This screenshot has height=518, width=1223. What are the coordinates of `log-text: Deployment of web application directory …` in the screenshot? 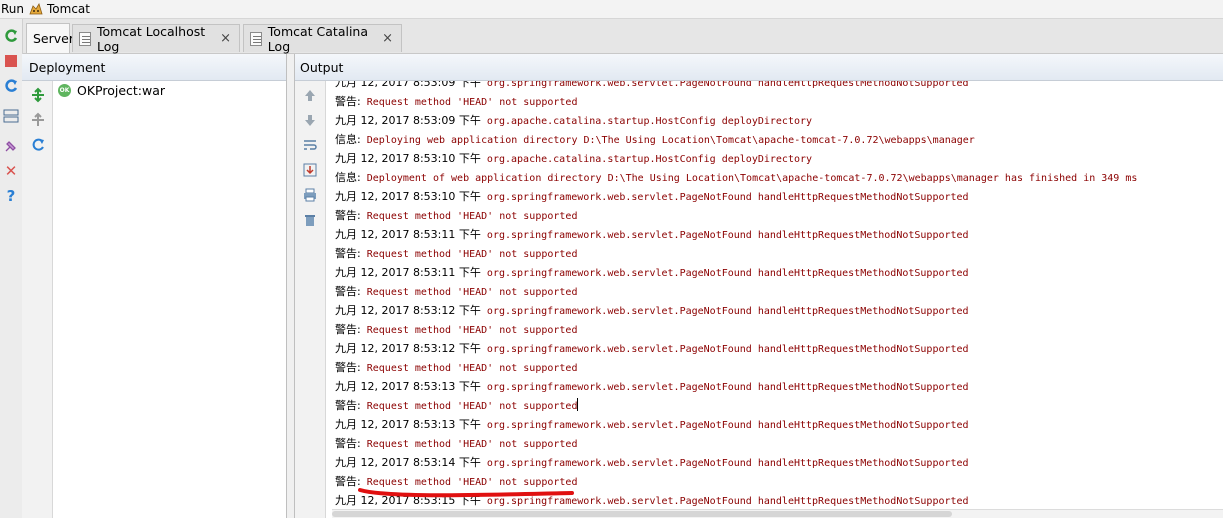 It's located at (752, 178).